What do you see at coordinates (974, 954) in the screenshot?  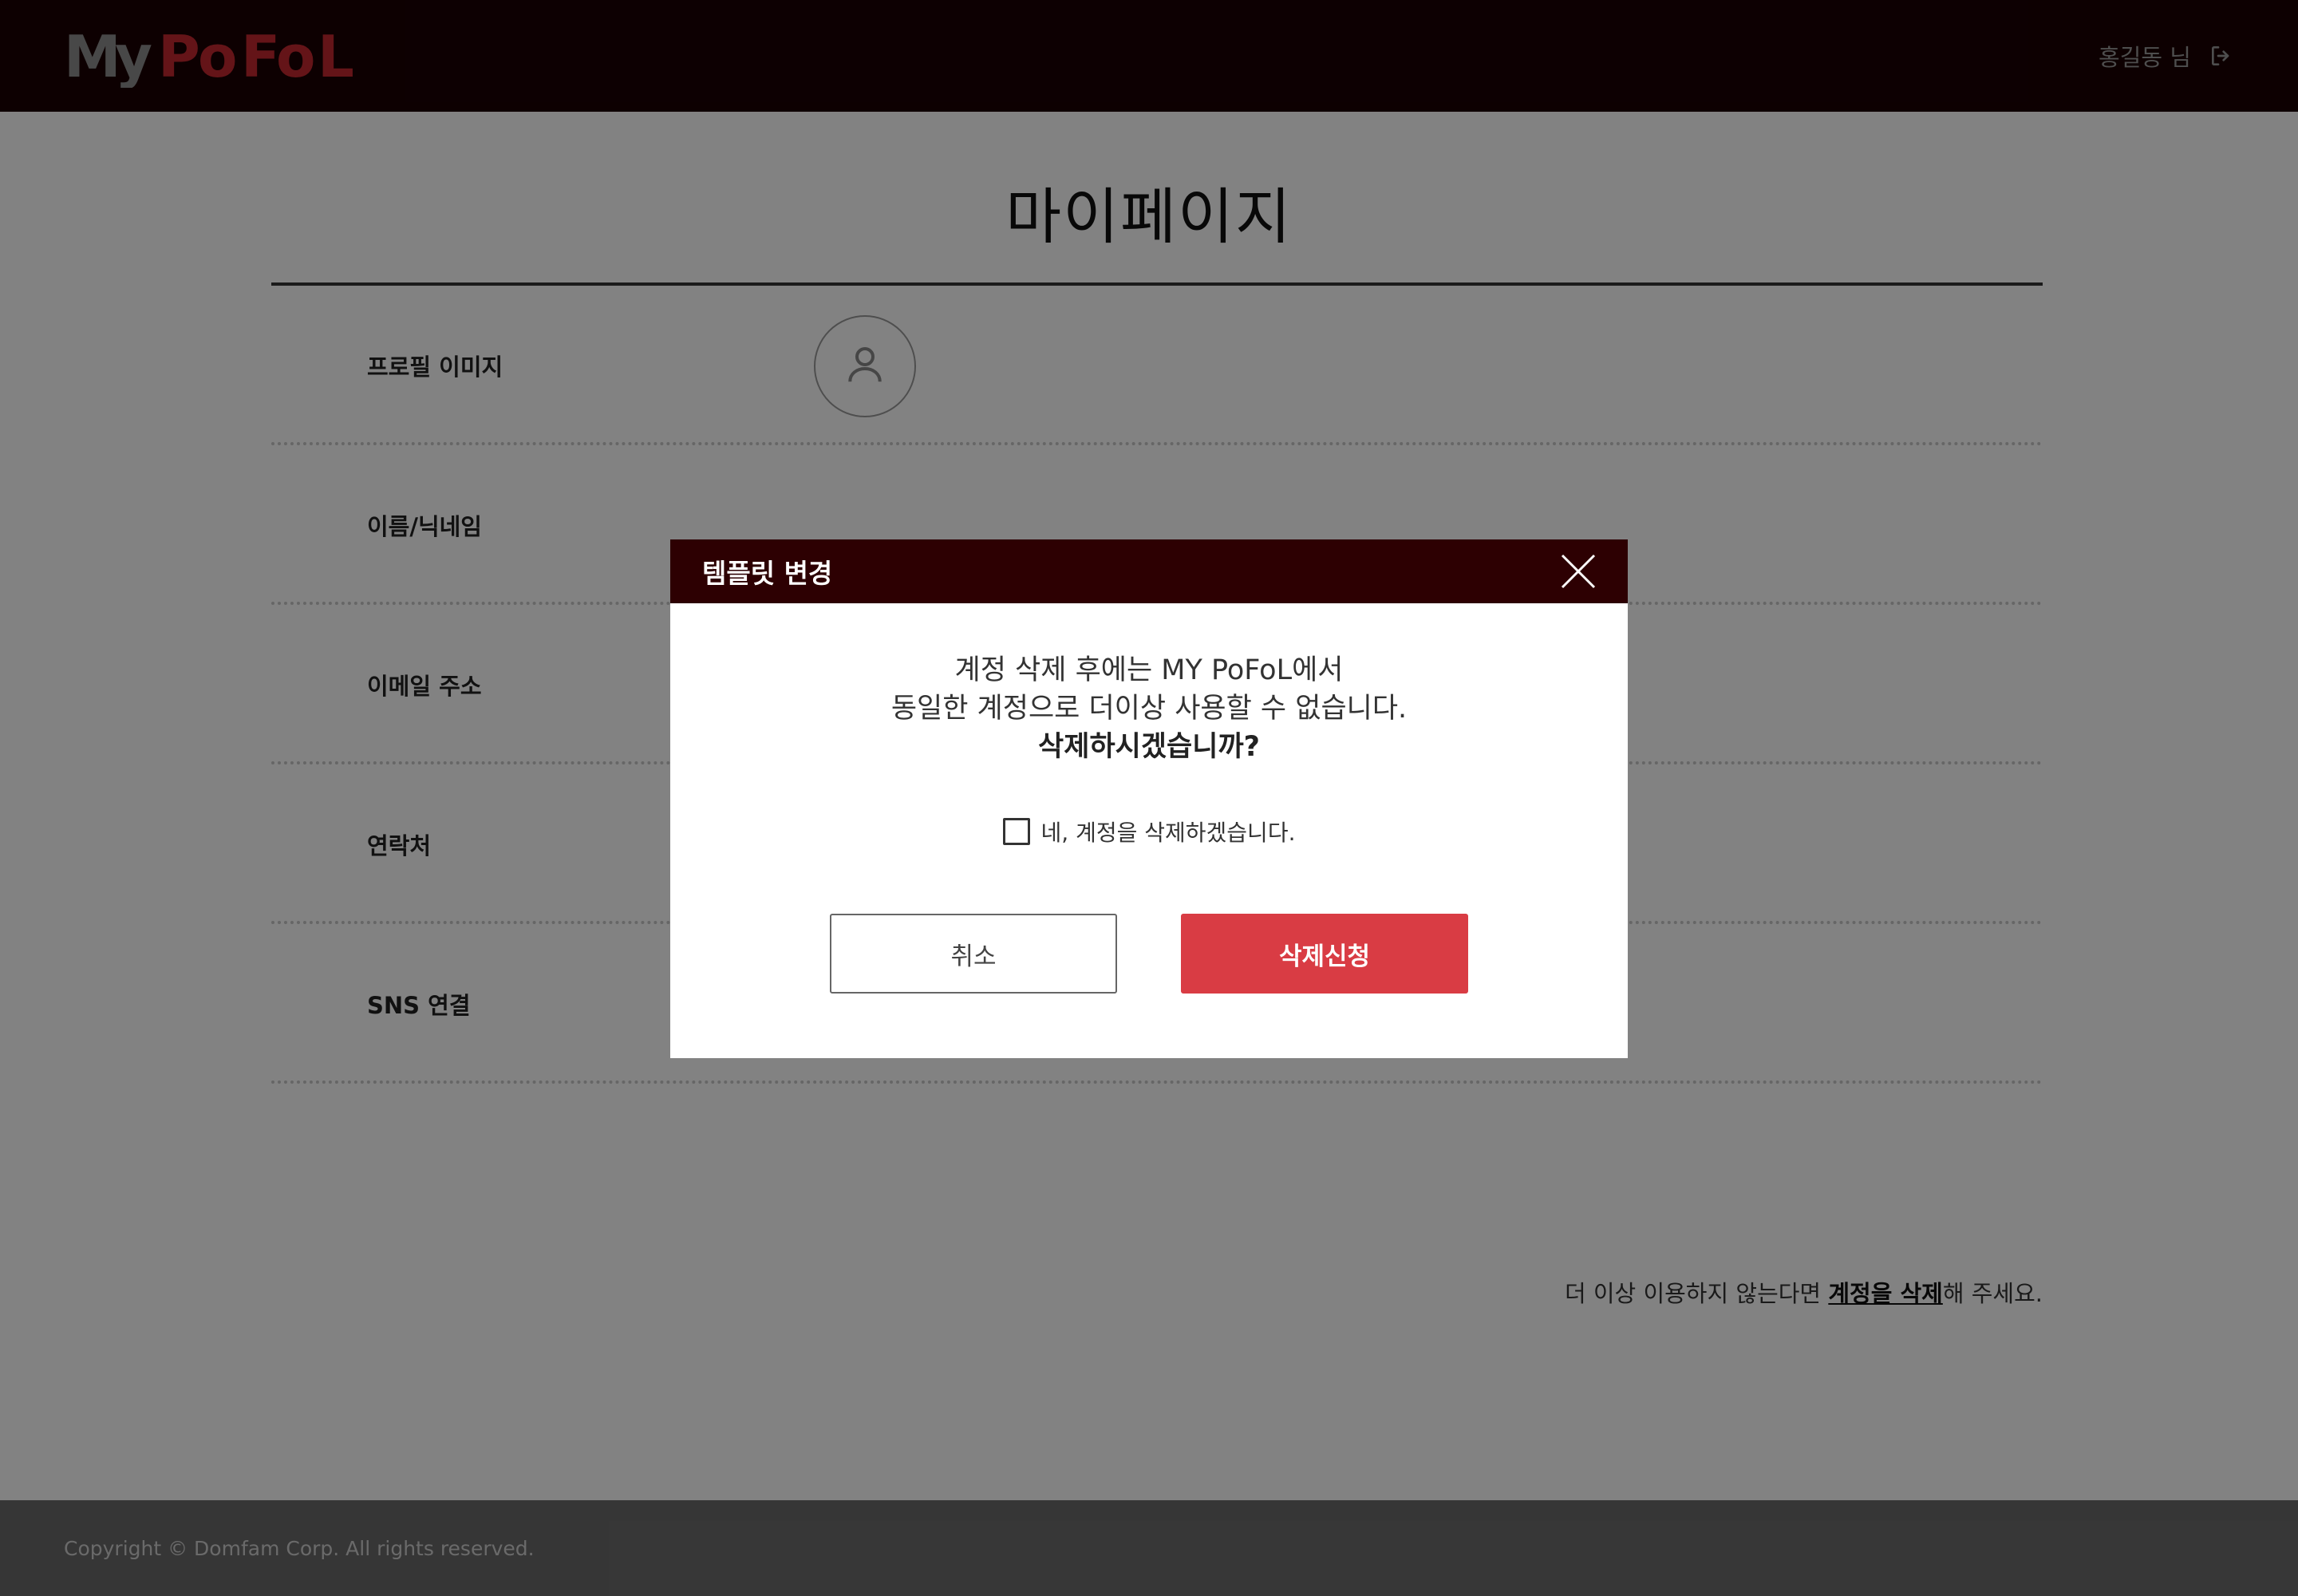 I see `cancel-button: 취소` at bounding box center [974, 954].